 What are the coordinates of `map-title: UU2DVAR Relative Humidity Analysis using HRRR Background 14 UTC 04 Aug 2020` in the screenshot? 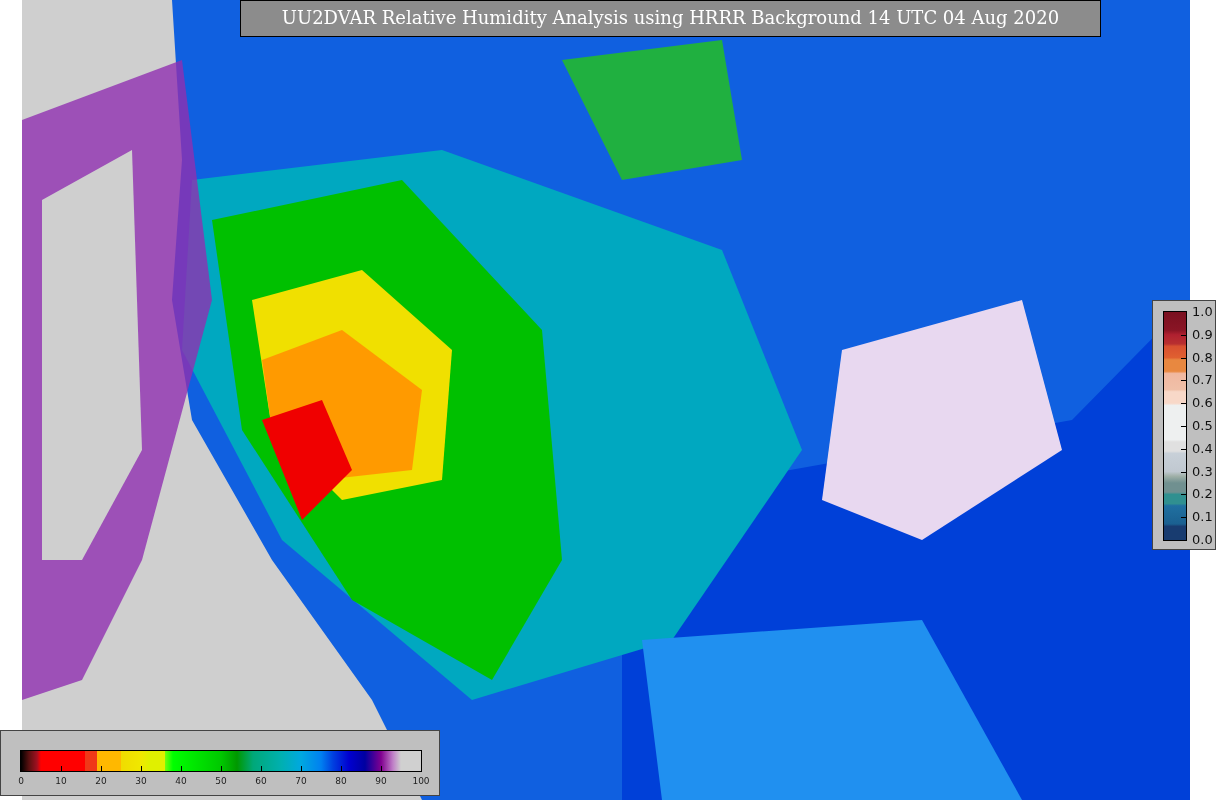 It's located at (670, 18).